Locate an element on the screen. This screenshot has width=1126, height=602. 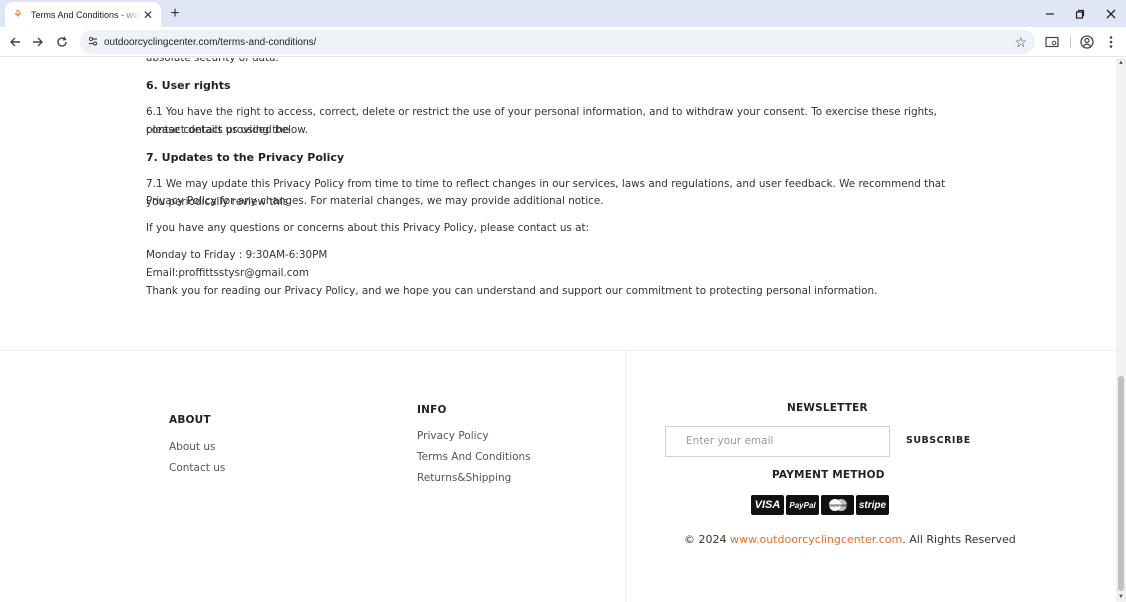
footer-about-heading: ABOUT is located at coordinates (190, 420).